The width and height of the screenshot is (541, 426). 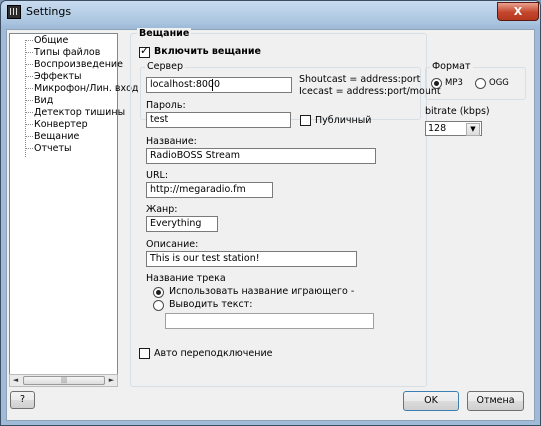 What do you see at coordinates (111, 380) in the screenshot?
I see `scroll-right-arrow-icon: ►` at bounding box center [111, 380].